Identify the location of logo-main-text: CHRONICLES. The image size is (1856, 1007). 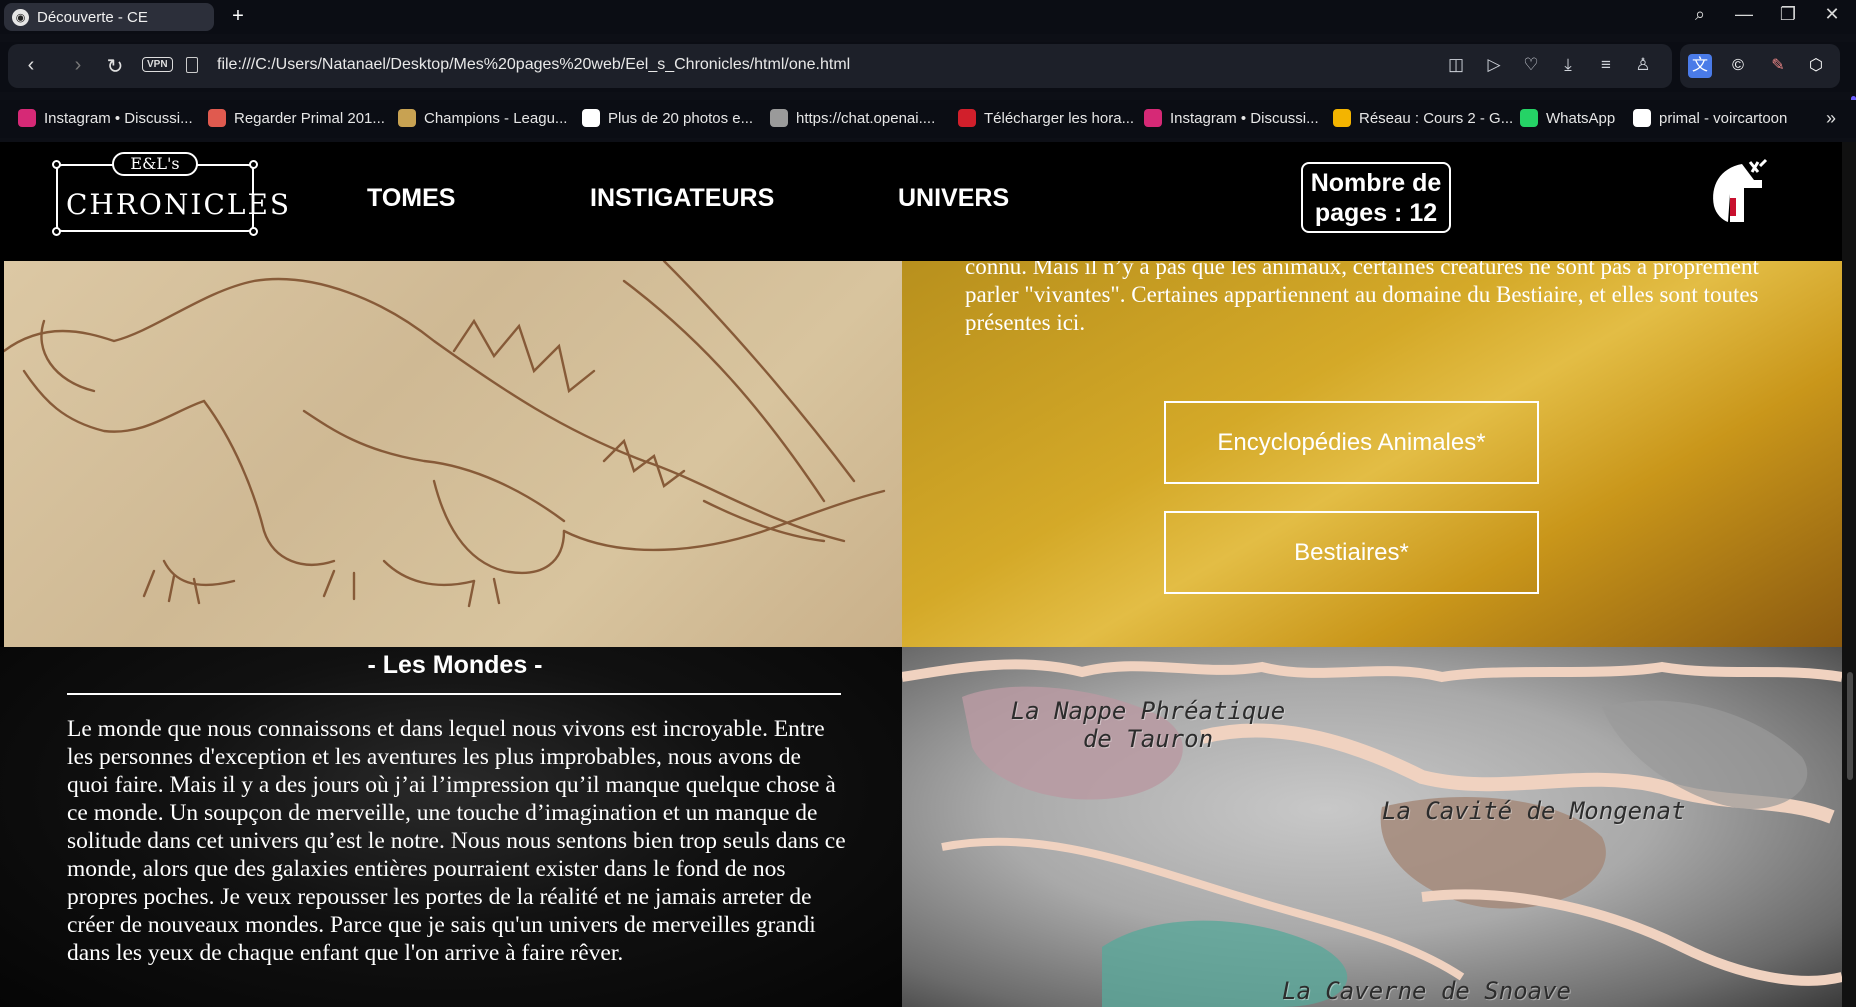
(179, 204).